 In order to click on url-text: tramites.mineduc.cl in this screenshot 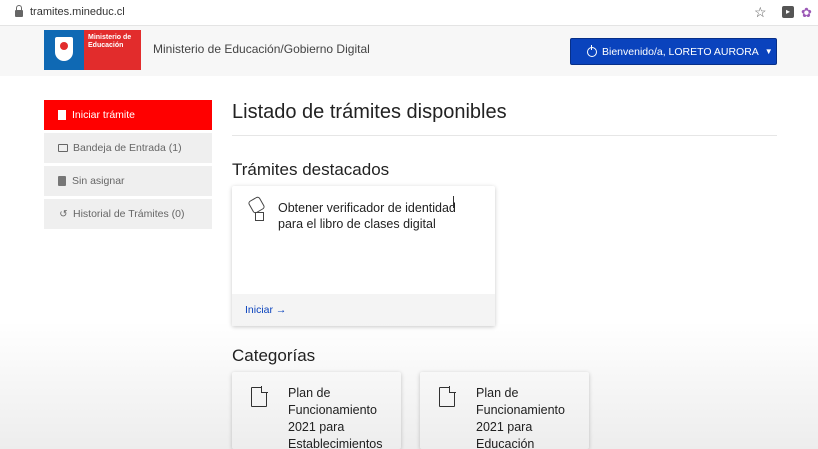, I will do `click(77, 12)`.